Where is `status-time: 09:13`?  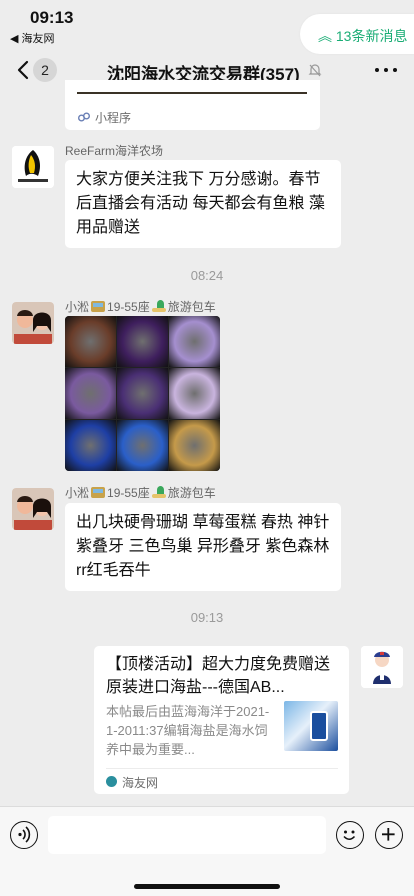
status-time: 09:13 is located at coordinates (52, 17).